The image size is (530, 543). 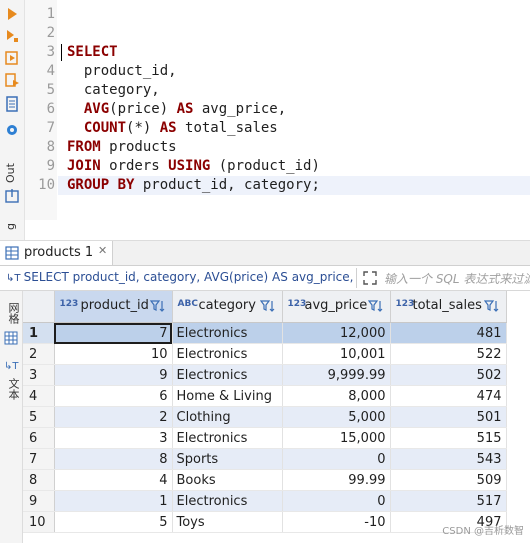 What do you see at coordinates (12, 173) in the screenshot?
I see `output-tab: Out` at bounding box center [12, 173].